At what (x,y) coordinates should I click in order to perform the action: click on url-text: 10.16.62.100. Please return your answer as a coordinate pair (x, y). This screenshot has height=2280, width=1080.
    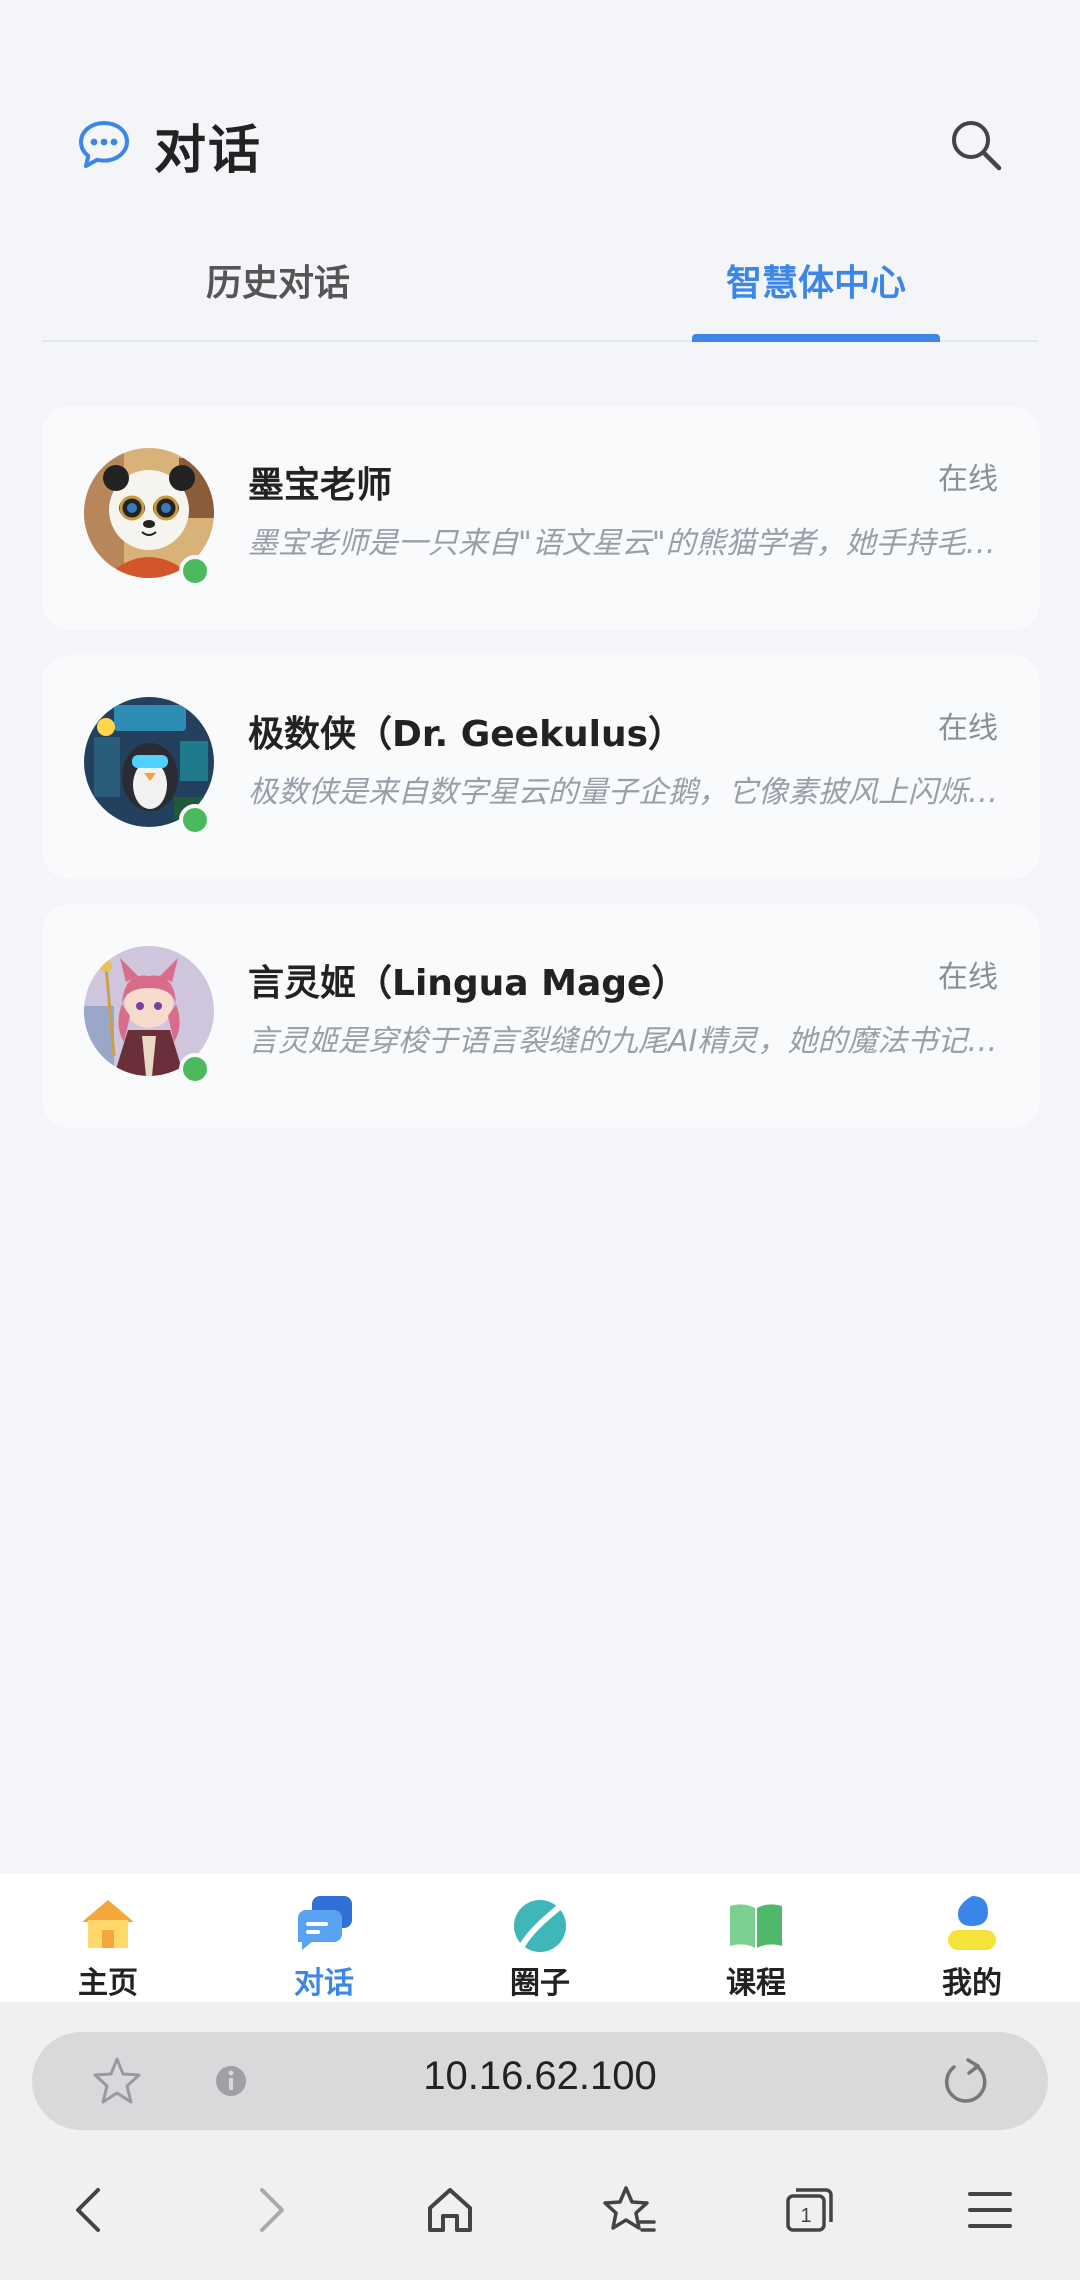
    Looking at the image, I should click on (540, 2076).